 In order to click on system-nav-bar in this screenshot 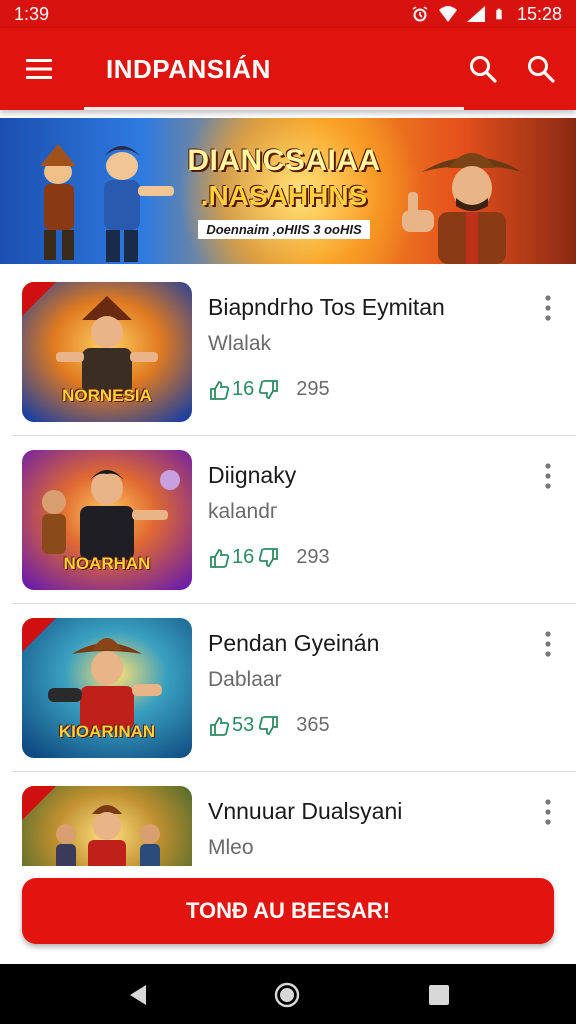, I will do `click(288, 994)`.